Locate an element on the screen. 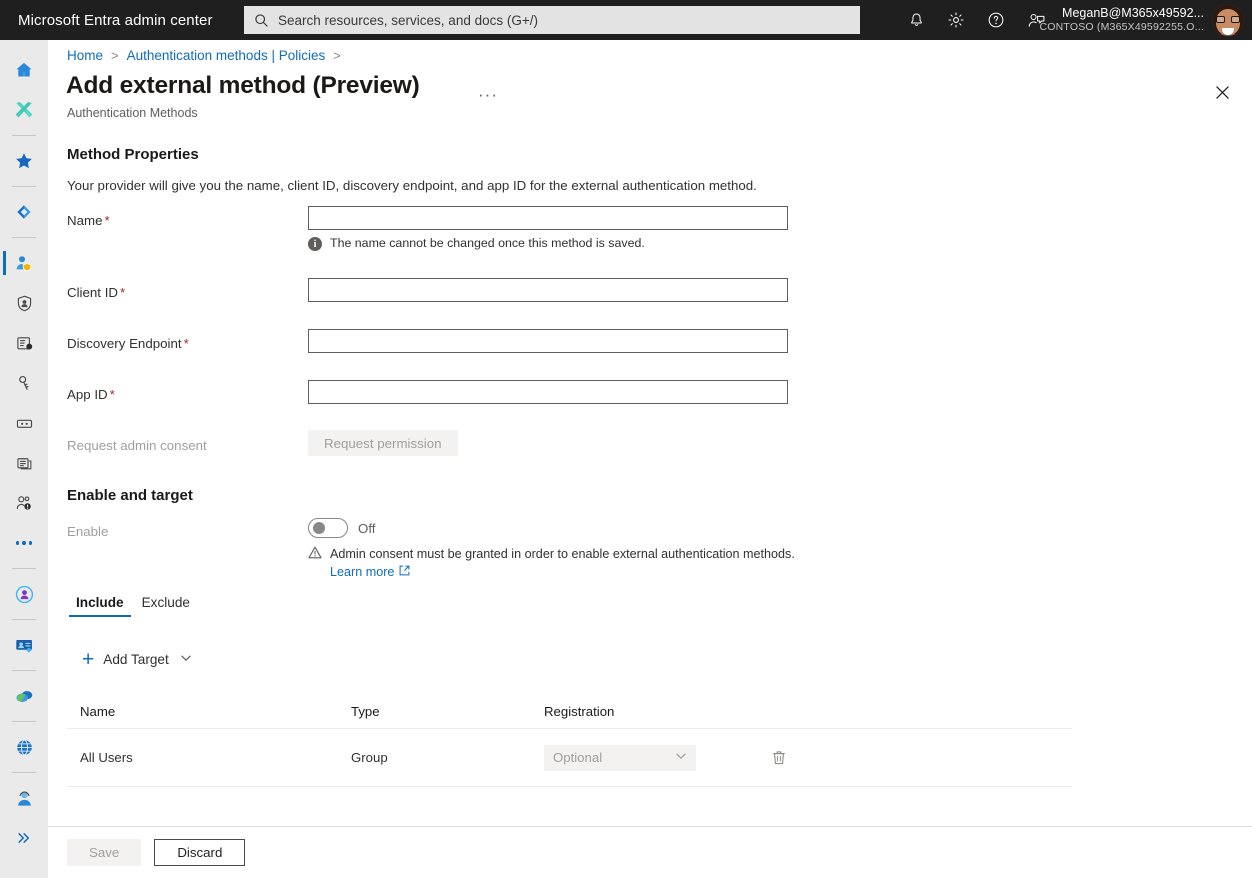 This screenshot has width=1252, height=878. discovery-endpoint-input is located at coordinates (548, 341).